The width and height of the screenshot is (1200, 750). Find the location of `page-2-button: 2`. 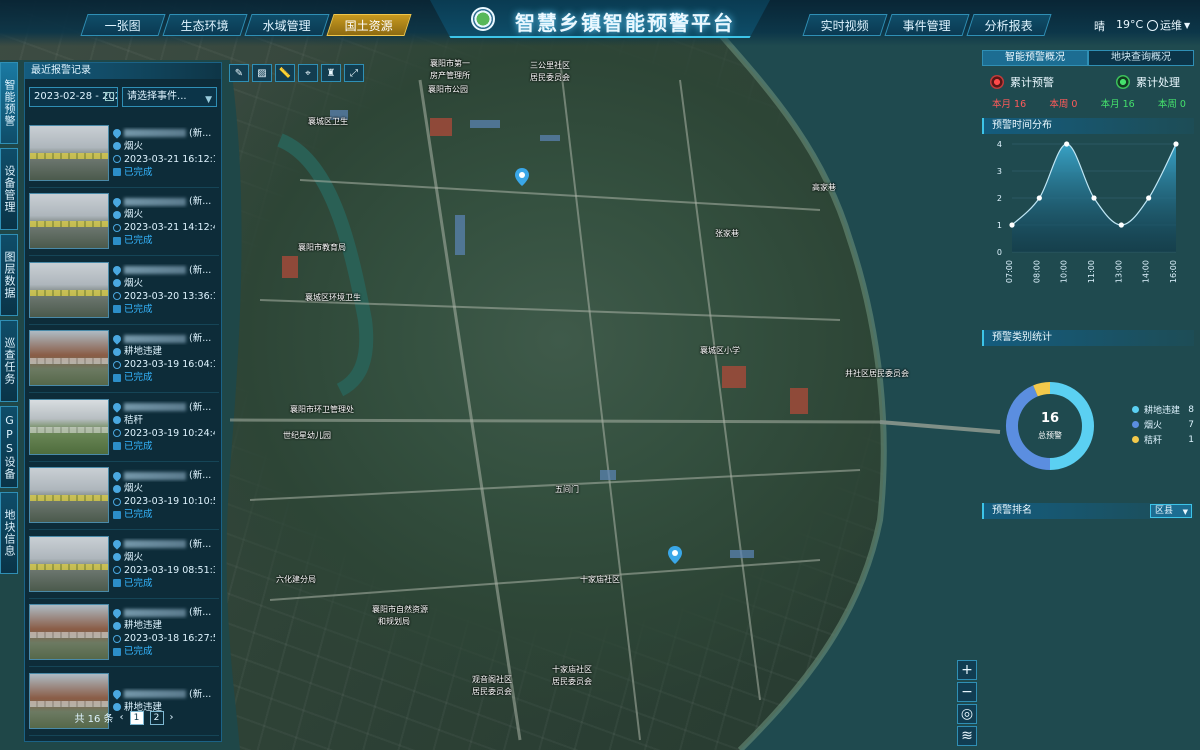

page-2-button: 2 is located at coordinates (156, 717).